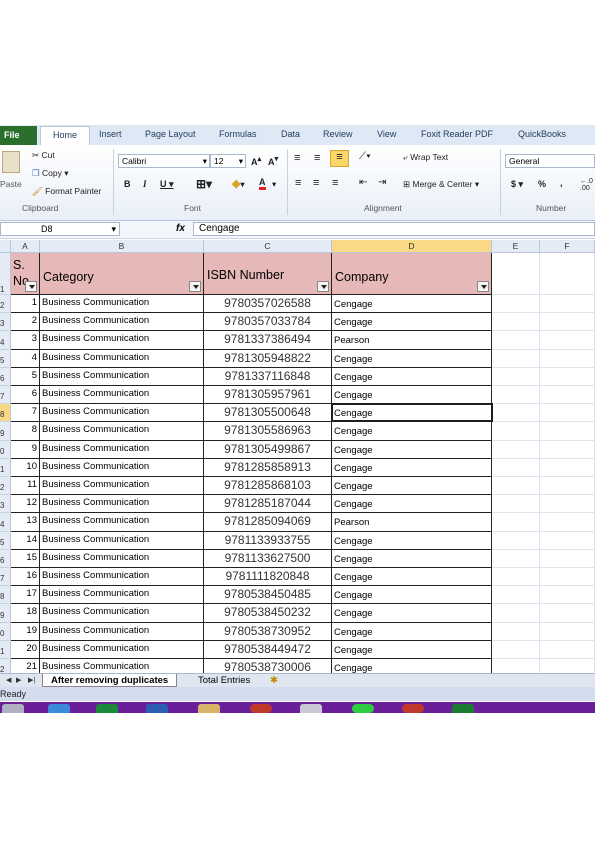  What do you see at coordinates (5, 377) in the screenshot?
I see `row-header: 6` at bounding box center [5, 377].